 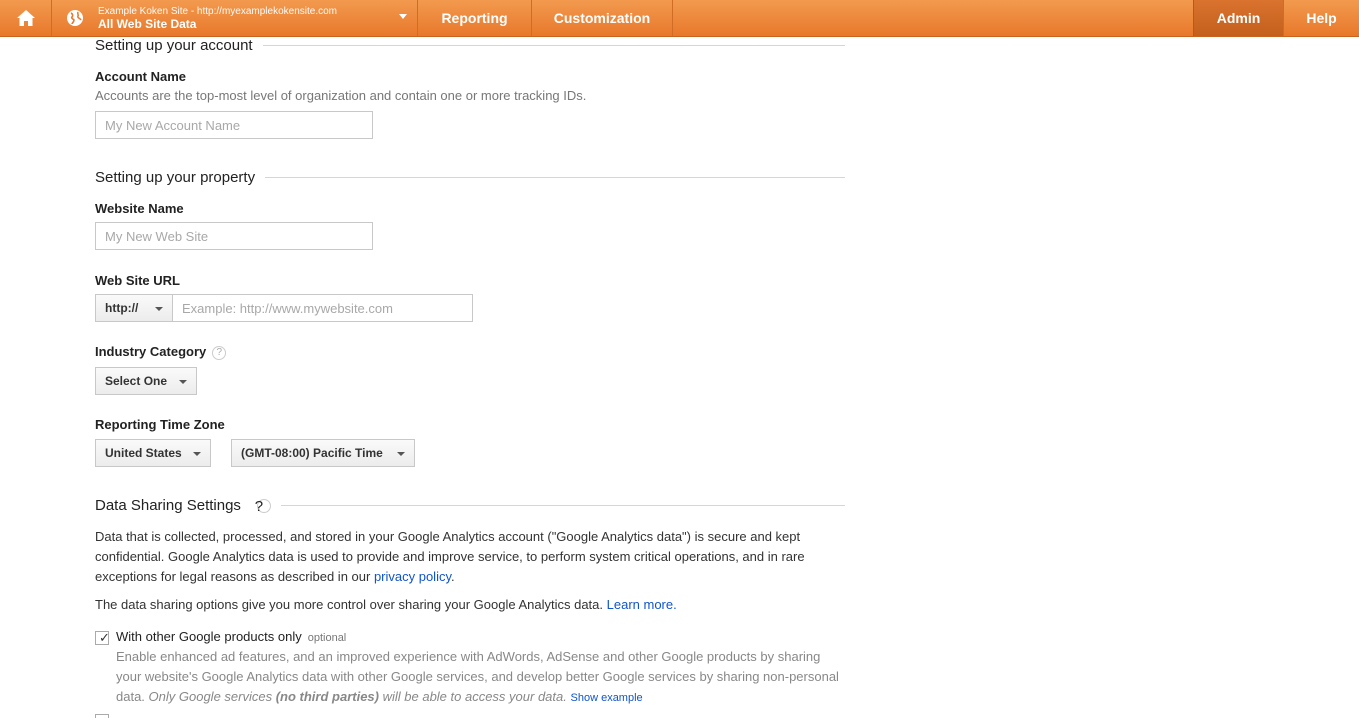 I want to click on google-products-option-label: With other Google products only optional, so click(x=231, y=636).